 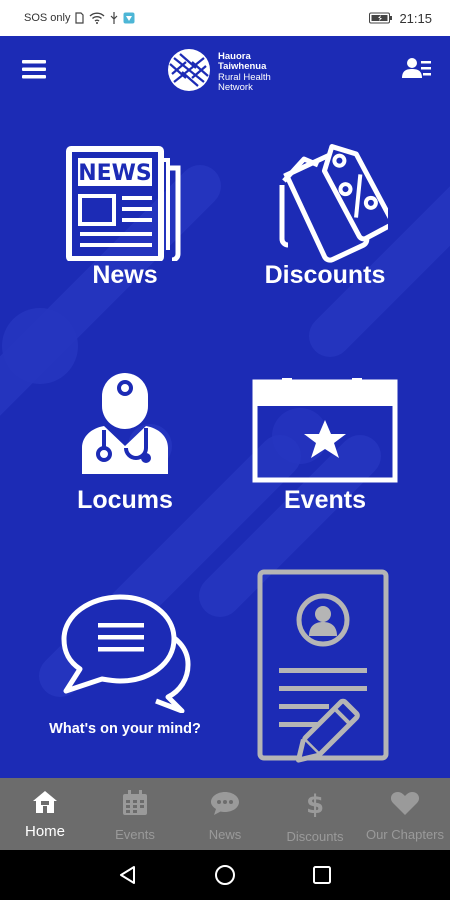 I want to click on nav-news: News, so click(x=225, y=814).